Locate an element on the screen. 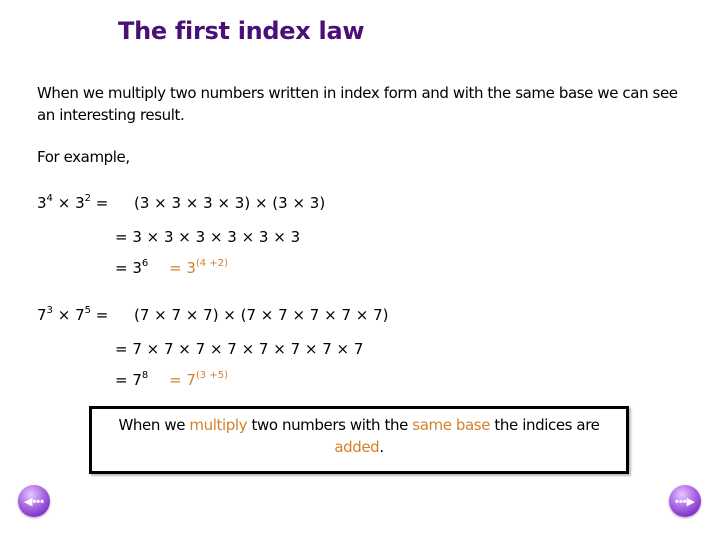  example1-line2: = 3 × 3 × 3 × 3 × 3 × 3 is located at coordinates (208, 237).